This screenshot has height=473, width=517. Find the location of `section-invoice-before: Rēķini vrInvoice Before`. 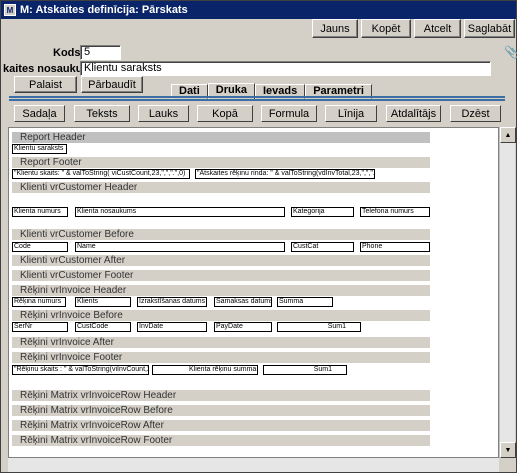

section-invoice-before: Rēķini vrInvoice Before is located at coordinates (221, 315).